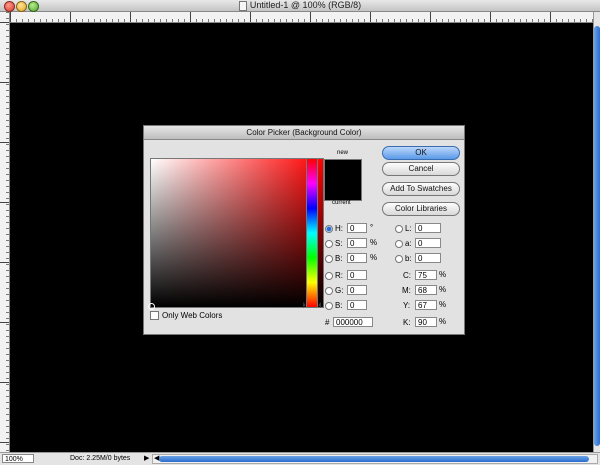 The image size is (600, 465). What do you see at coordinates (357, 243) in the screenshot?
I see `saturation-input: 0` at bounding box center [357, 243].